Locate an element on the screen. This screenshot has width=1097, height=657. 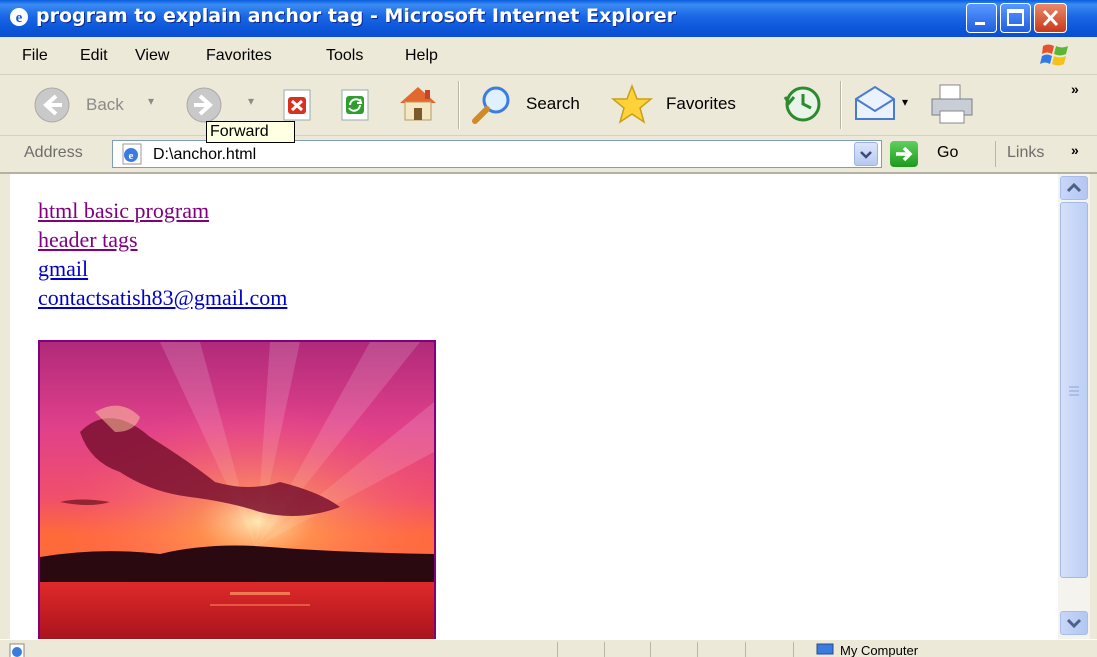
scroll-up-button is located at coordinates (1074, 188).